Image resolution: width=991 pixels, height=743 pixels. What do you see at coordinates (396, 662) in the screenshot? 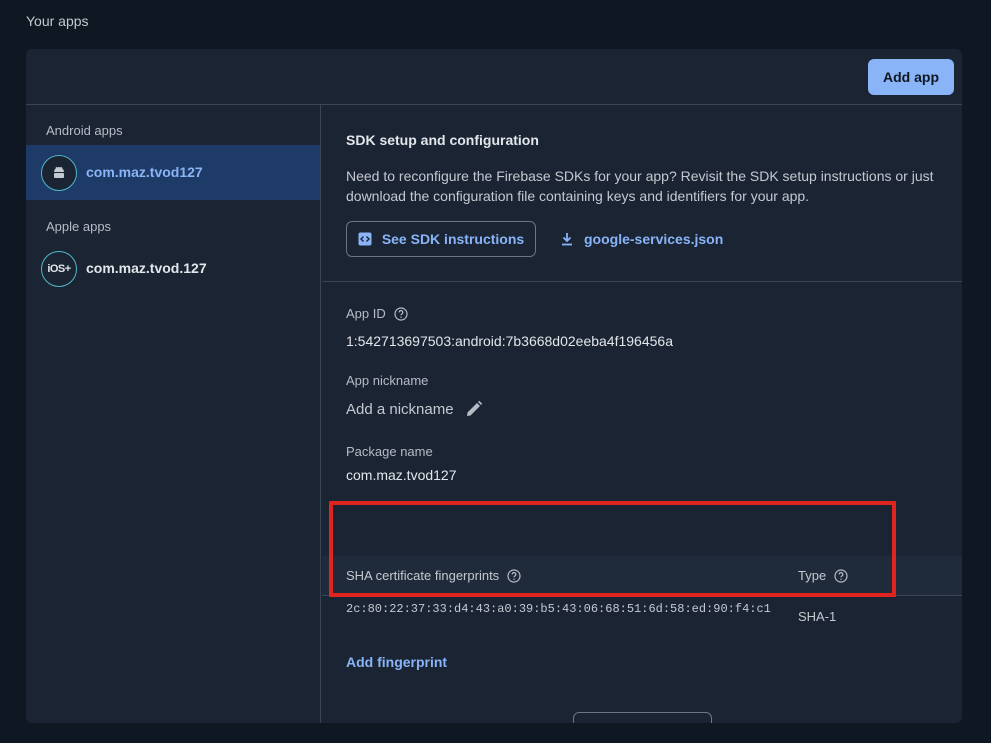
I see `add-fingerprint-link: Add fingerprint` at bounding box center [396, 662].